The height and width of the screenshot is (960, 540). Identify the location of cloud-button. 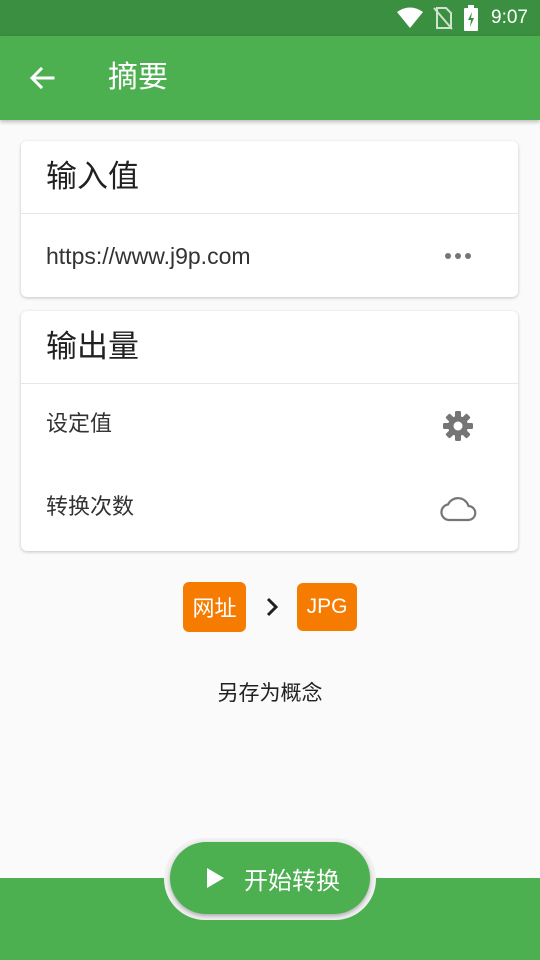
(458, 509).